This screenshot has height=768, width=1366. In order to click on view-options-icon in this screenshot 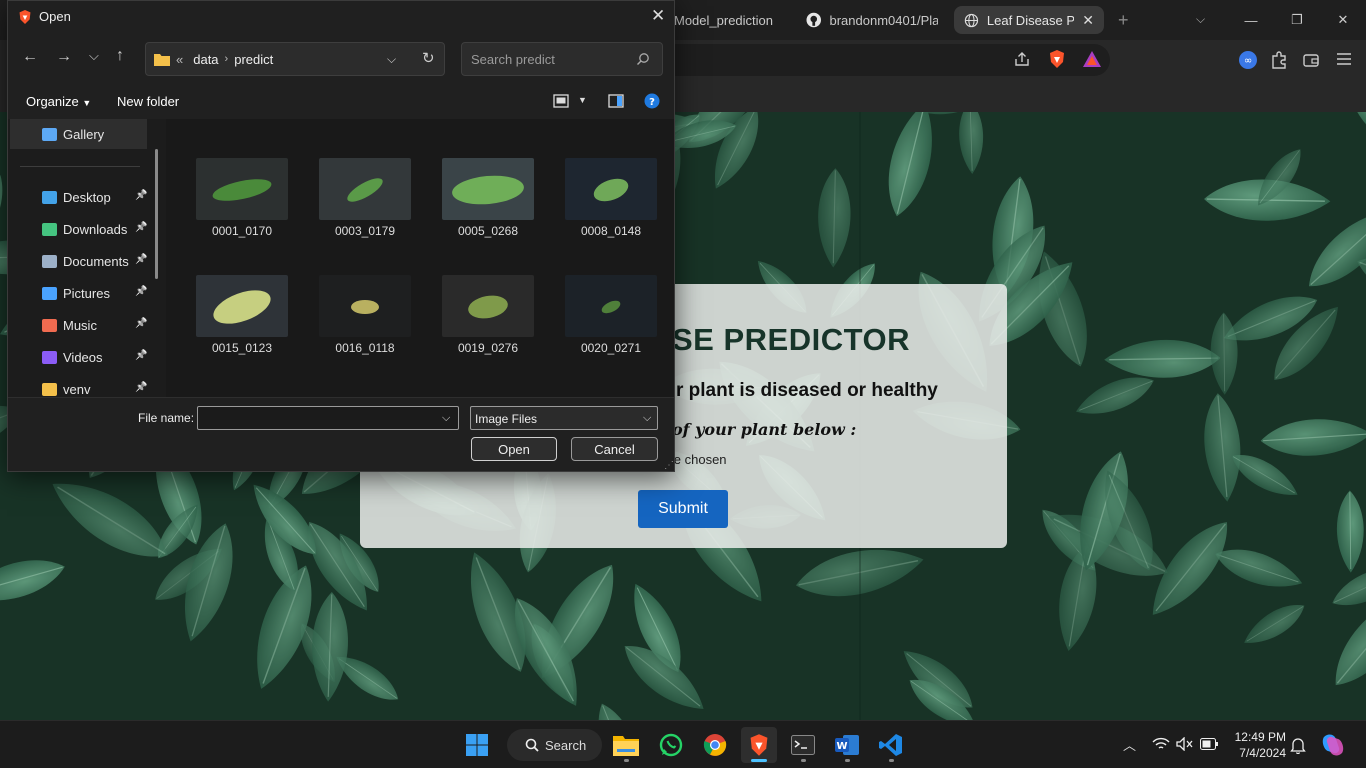, I will do `click(561, 101)`.